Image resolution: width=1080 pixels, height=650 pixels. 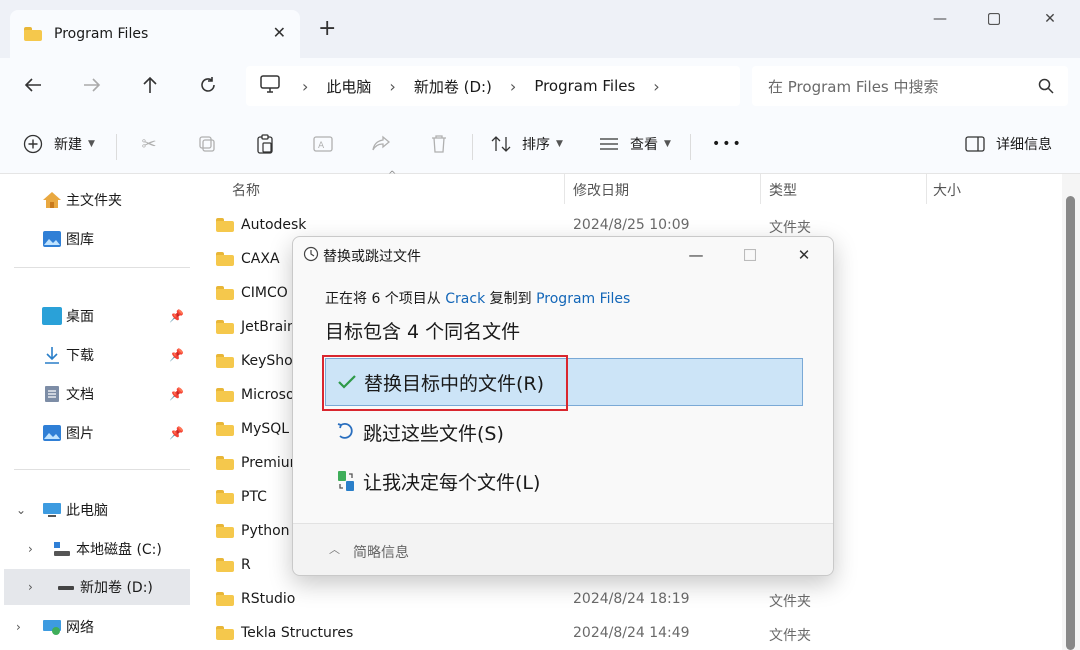 What do you see at coordinates (994, 19) in the screenshot?
I see `maximize-icon` at bounding box center [994, 19].